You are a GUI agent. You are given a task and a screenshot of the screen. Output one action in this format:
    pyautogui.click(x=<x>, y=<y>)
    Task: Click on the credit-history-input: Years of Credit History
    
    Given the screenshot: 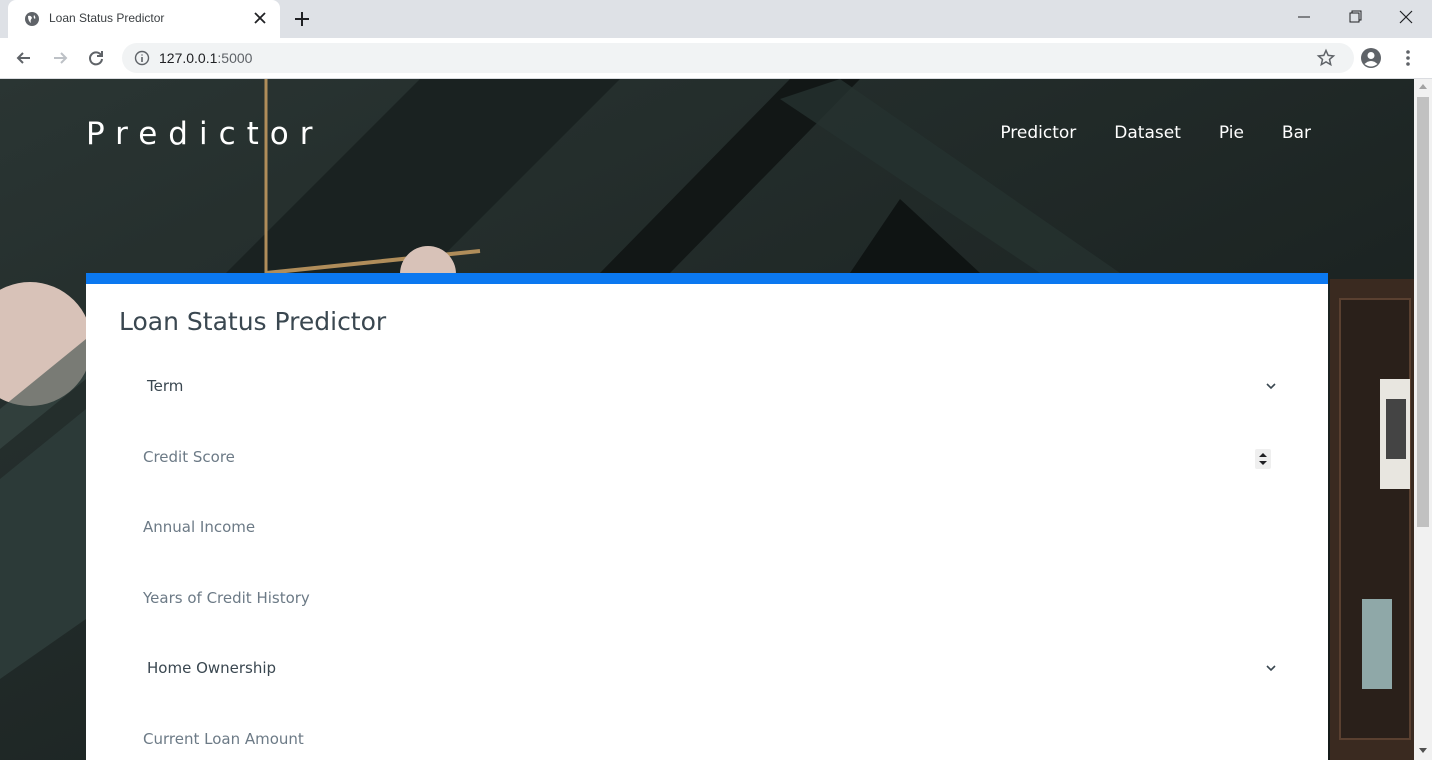 What is the action you would take?
    pyautogui.click(x=707, y=600)
    